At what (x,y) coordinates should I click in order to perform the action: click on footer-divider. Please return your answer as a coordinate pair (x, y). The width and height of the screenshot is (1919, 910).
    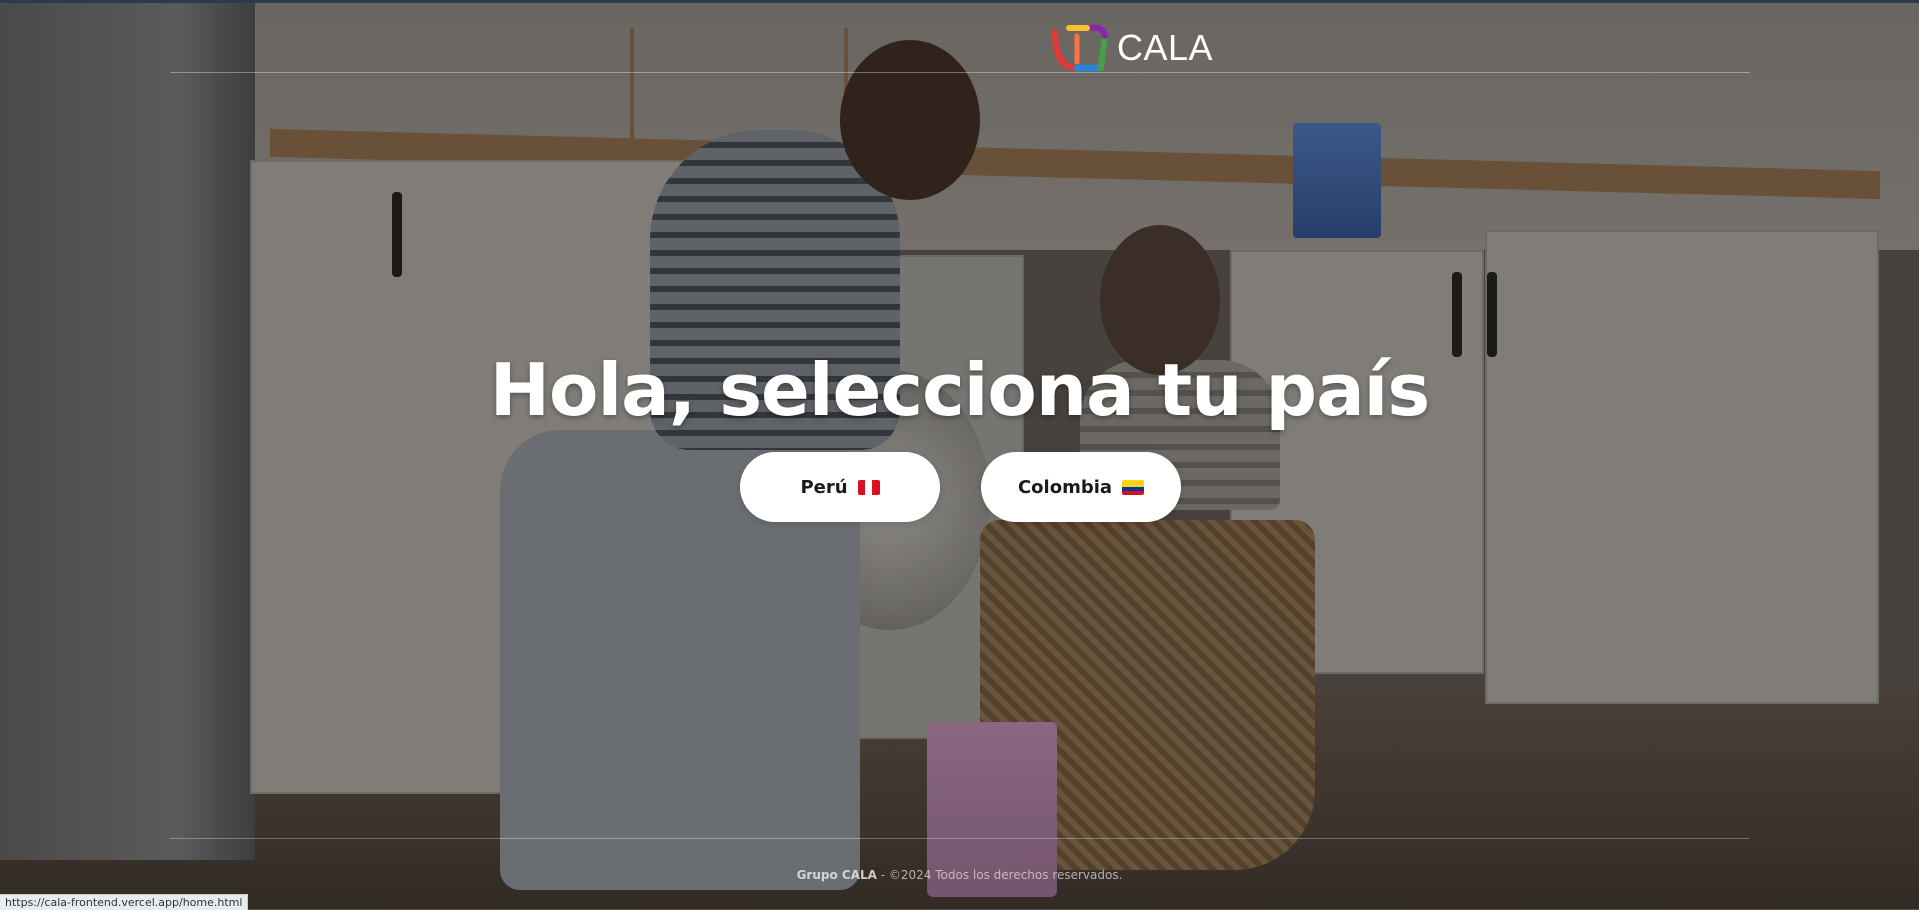
    Looking at the image, I should click on (960, 838).